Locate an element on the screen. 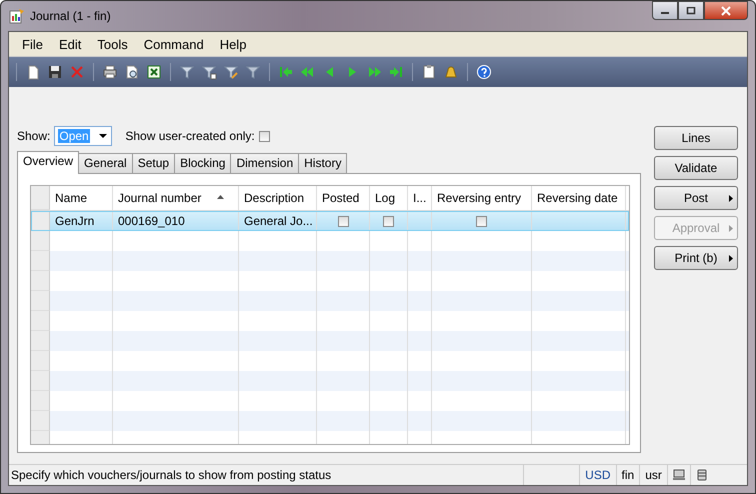  tab: General is located at coordinates (105, 163).